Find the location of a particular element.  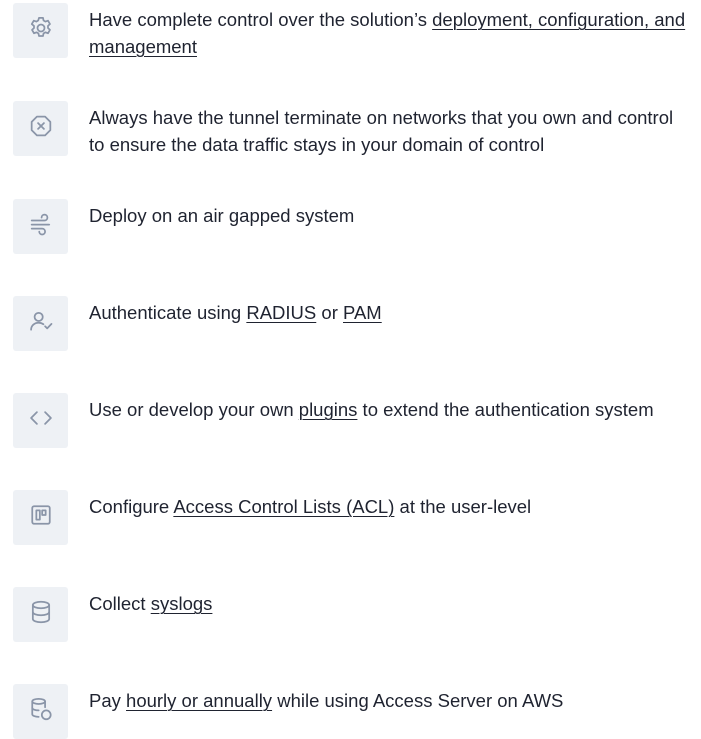

syslogs-link: syslogs is located at coordinates (182, 603).